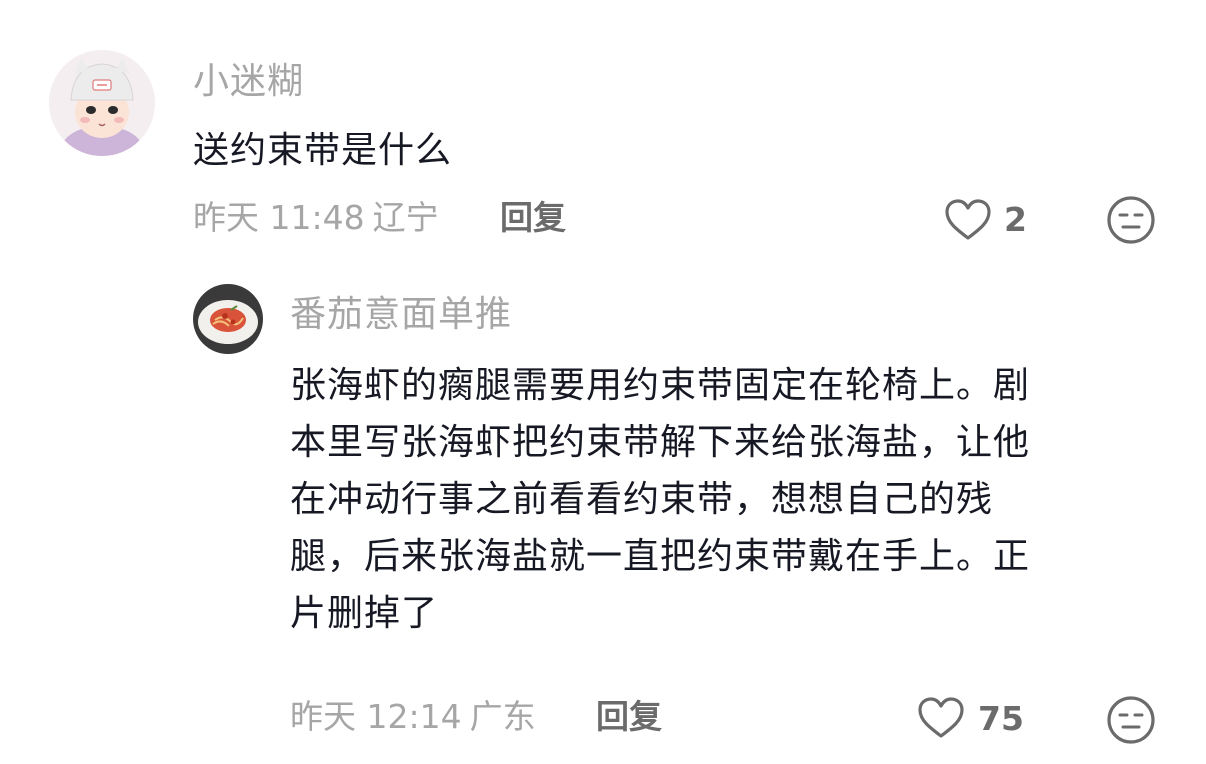 The width and height of the screenshot is (1206, 764). Describe the element at coordinates (660, 385) in the screenshot. I see `comment-text-line: 张海虾的瘸腿需要用约束带固定在轮椅上。剧` at that location.